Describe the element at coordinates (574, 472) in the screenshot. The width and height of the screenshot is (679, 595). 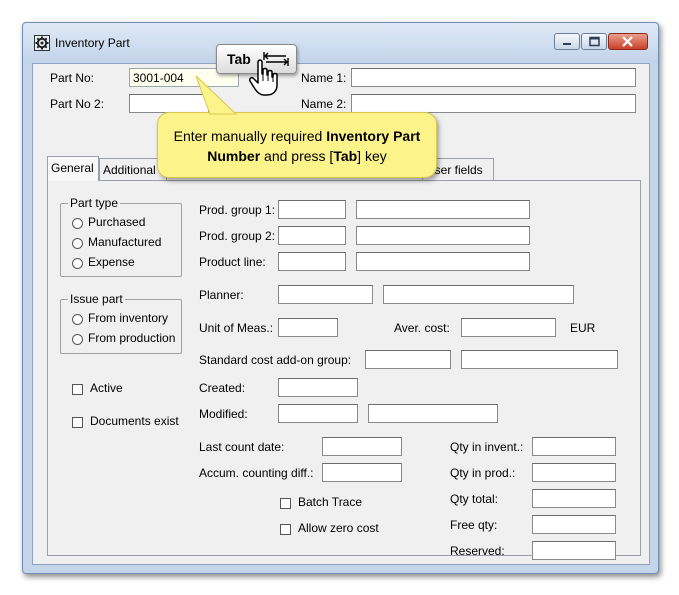
I see `qty-in-prod-input` at that location.